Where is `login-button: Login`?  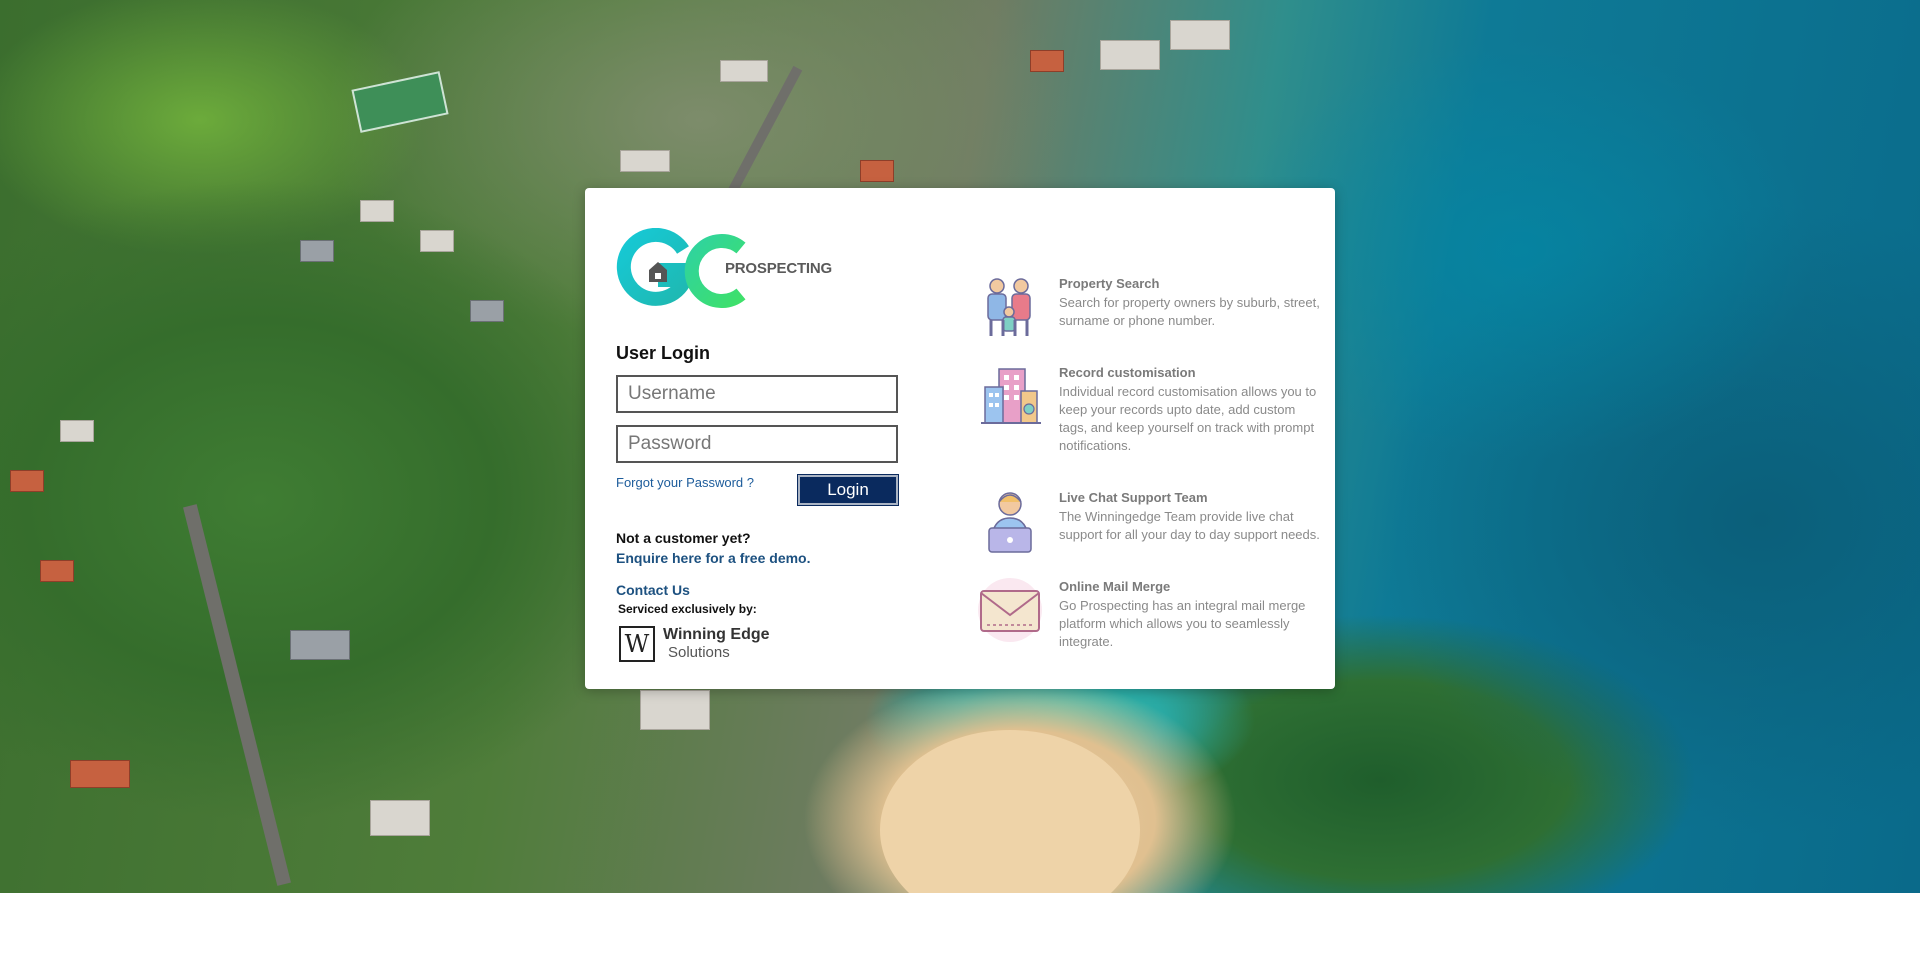
login-button: Login is located at coordinates (848, 490).